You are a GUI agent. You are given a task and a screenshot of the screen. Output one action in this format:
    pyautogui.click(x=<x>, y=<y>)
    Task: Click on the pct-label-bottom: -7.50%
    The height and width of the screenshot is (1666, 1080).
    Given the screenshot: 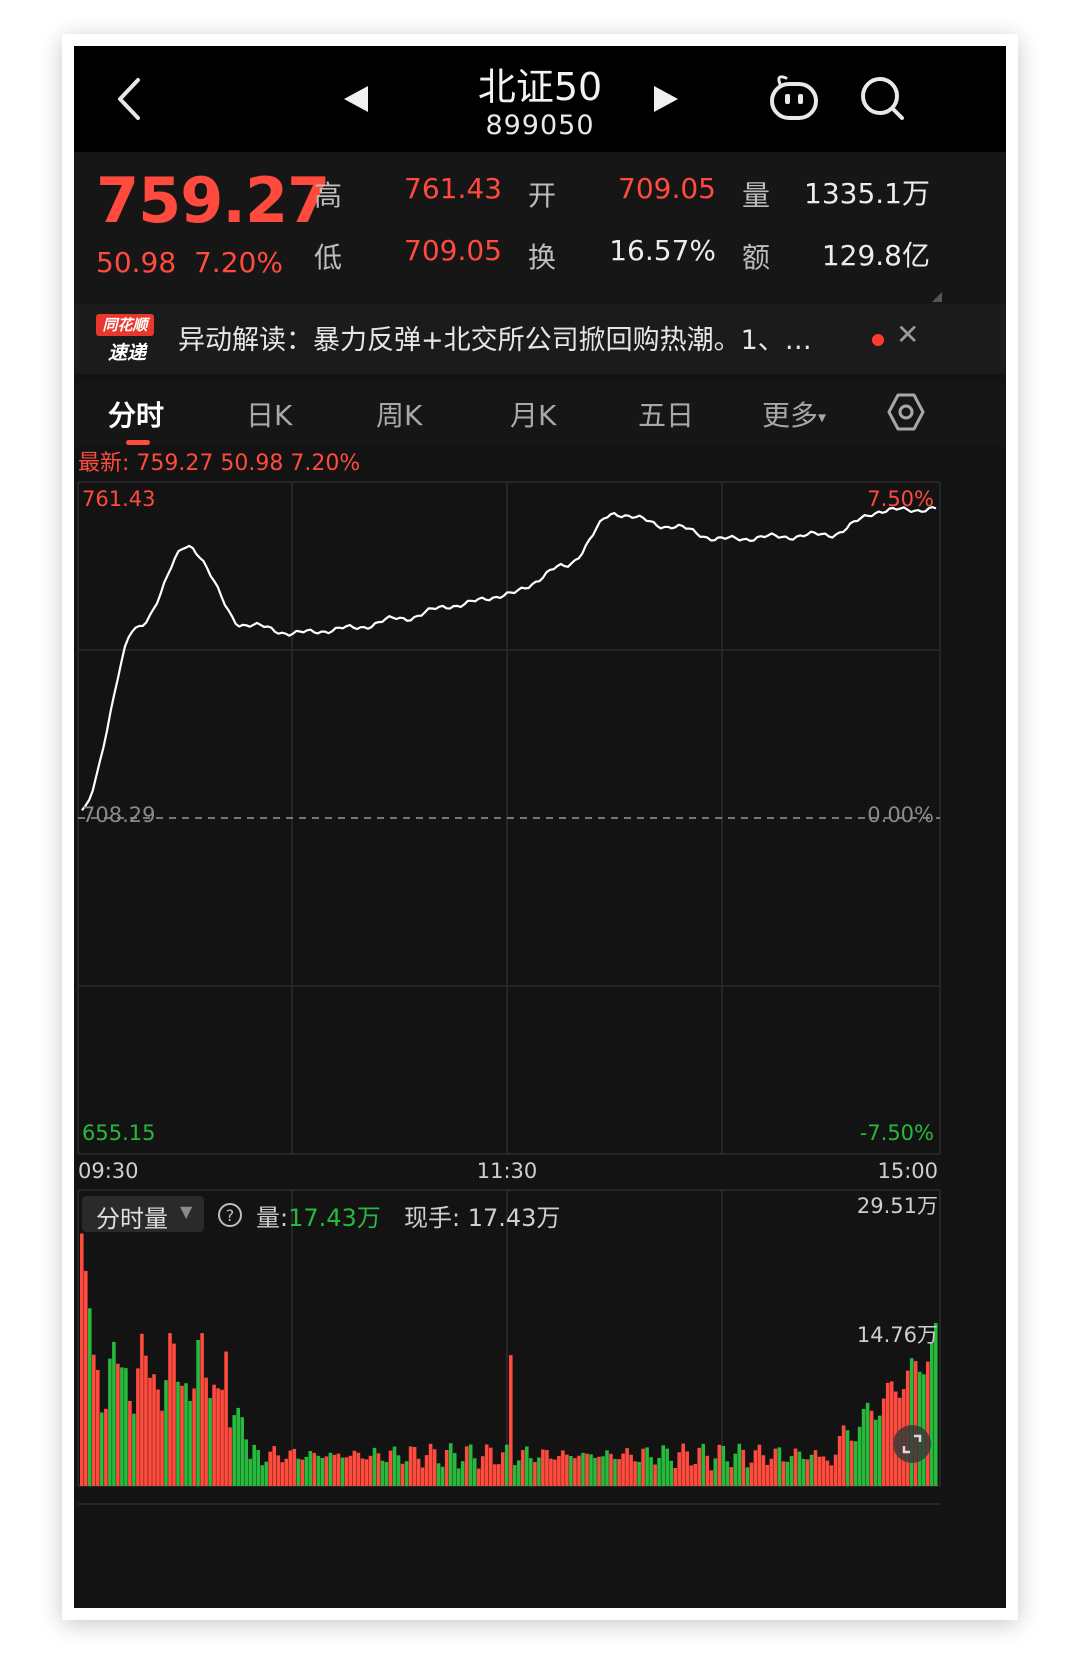 What is the action you would take?
    pyautogui.click(x=897, y=1133)
    